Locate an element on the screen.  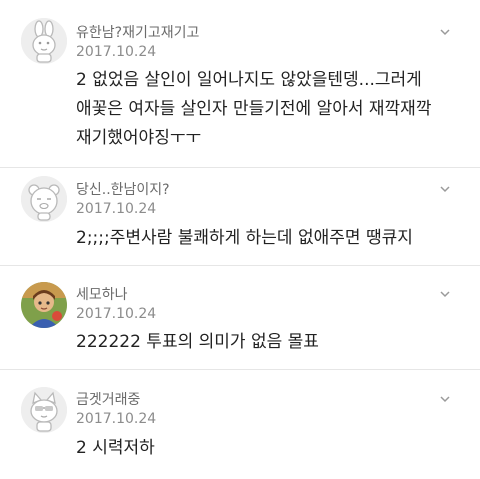
comment-nickname: 금겟거래중 is located at coordinates (108, 399).